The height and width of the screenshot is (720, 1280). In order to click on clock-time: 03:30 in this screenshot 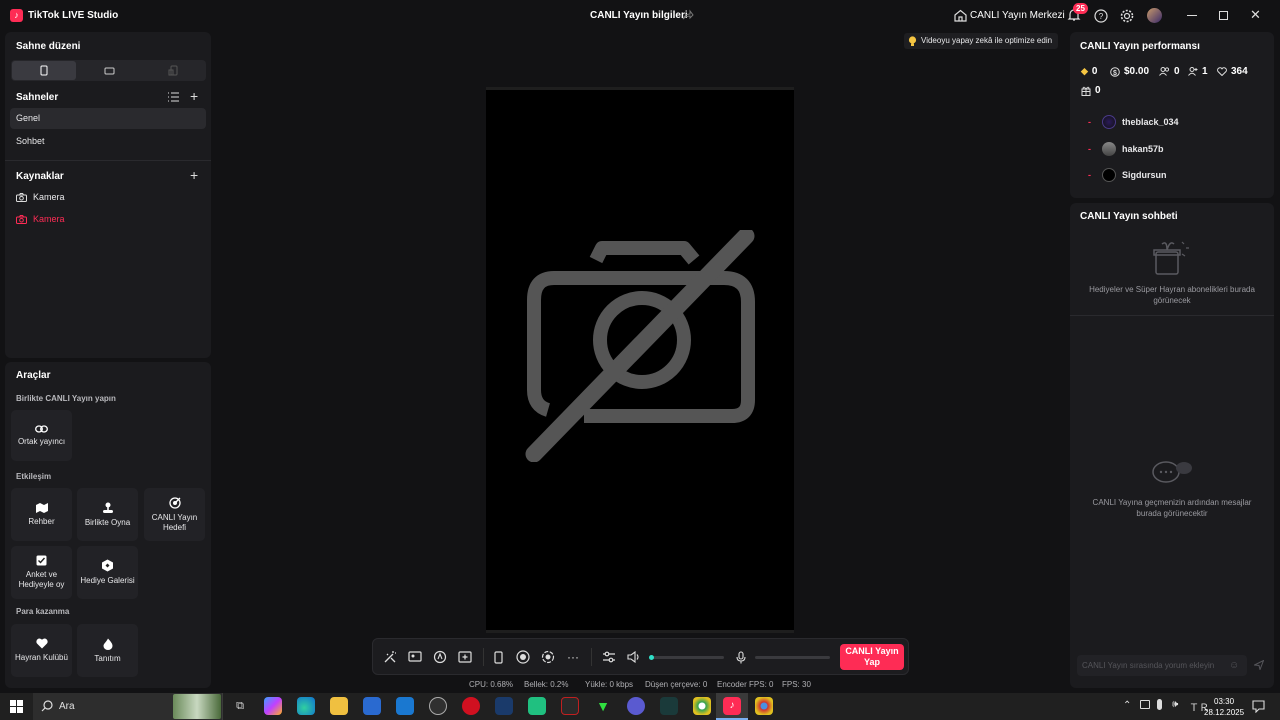, I will do `click(1224, 701)`.